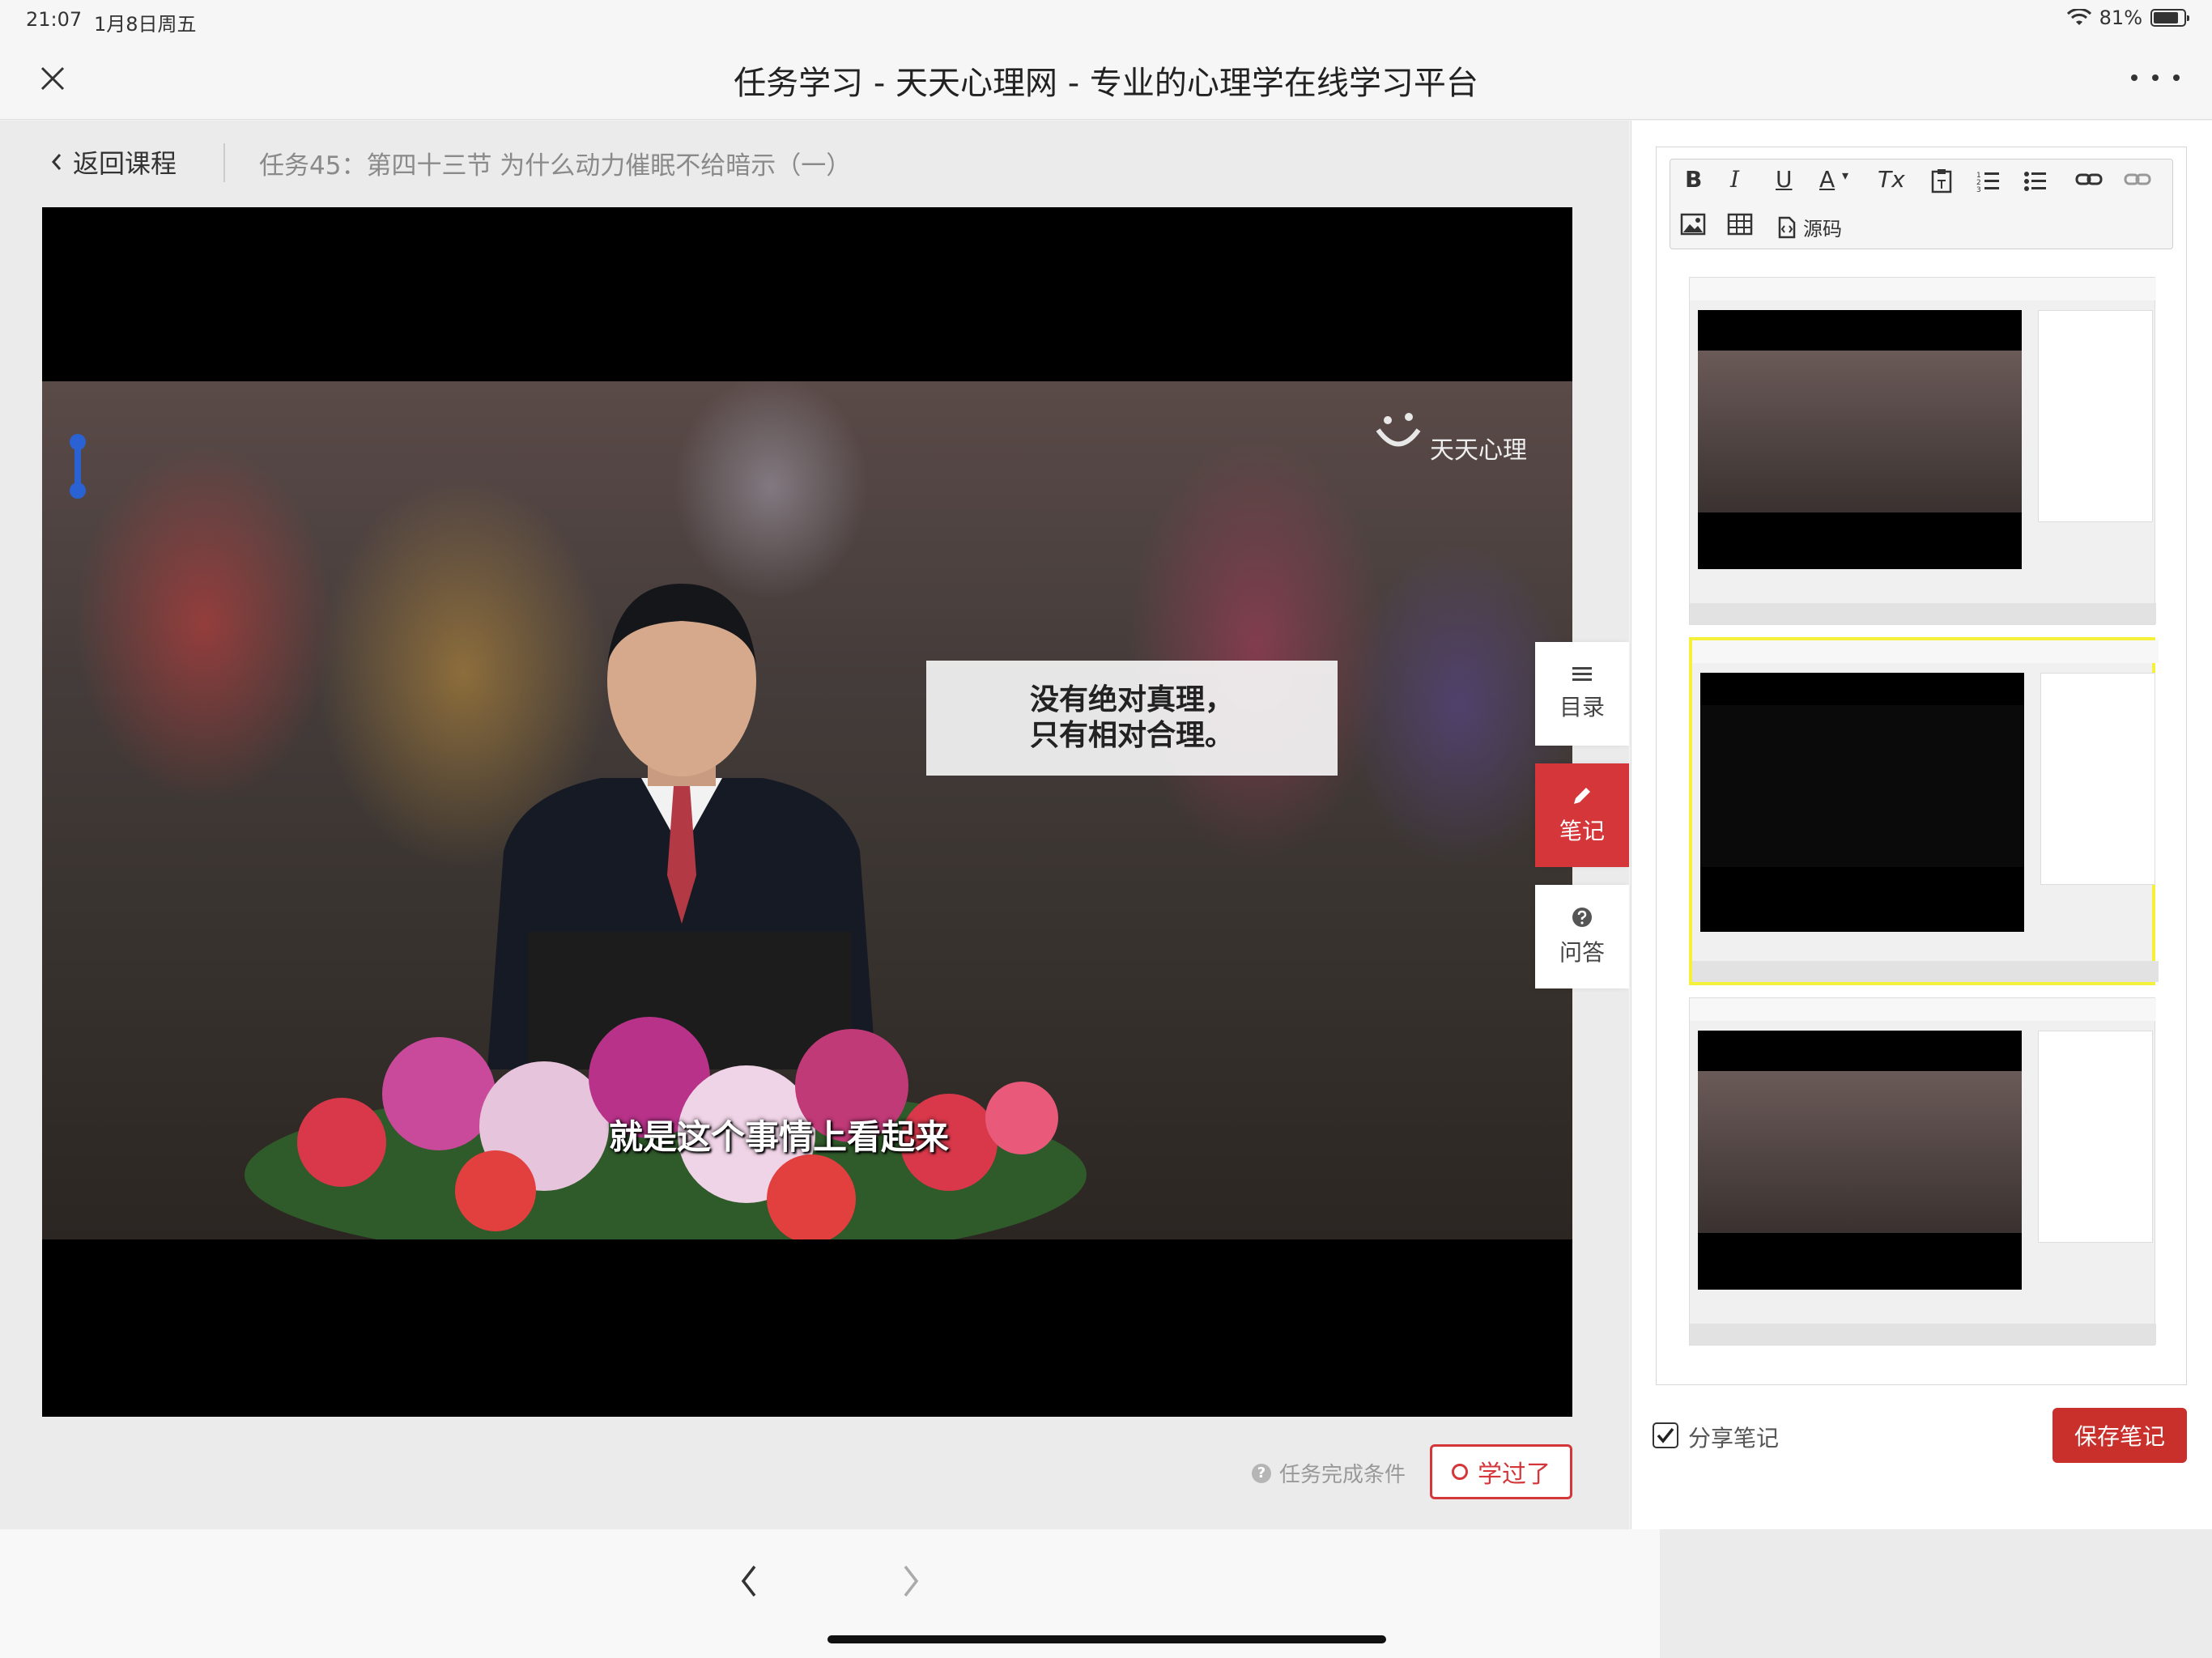  Describe the element at coordinates (224, 162) in the screenshot. I see `breadcrumb-divider` at that location.